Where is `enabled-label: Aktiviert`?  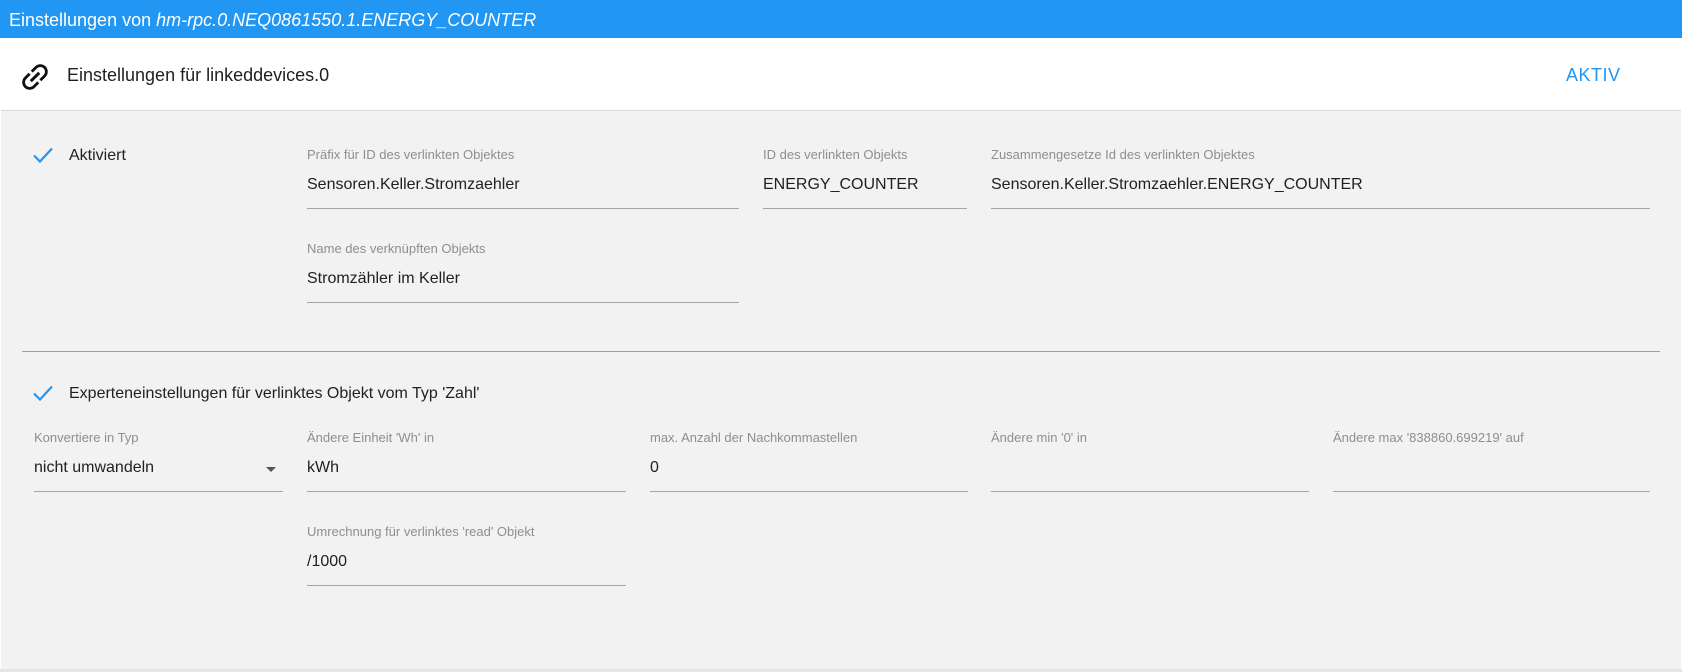
enabled-label: Aktiviert is located at coordinates (97, 156).